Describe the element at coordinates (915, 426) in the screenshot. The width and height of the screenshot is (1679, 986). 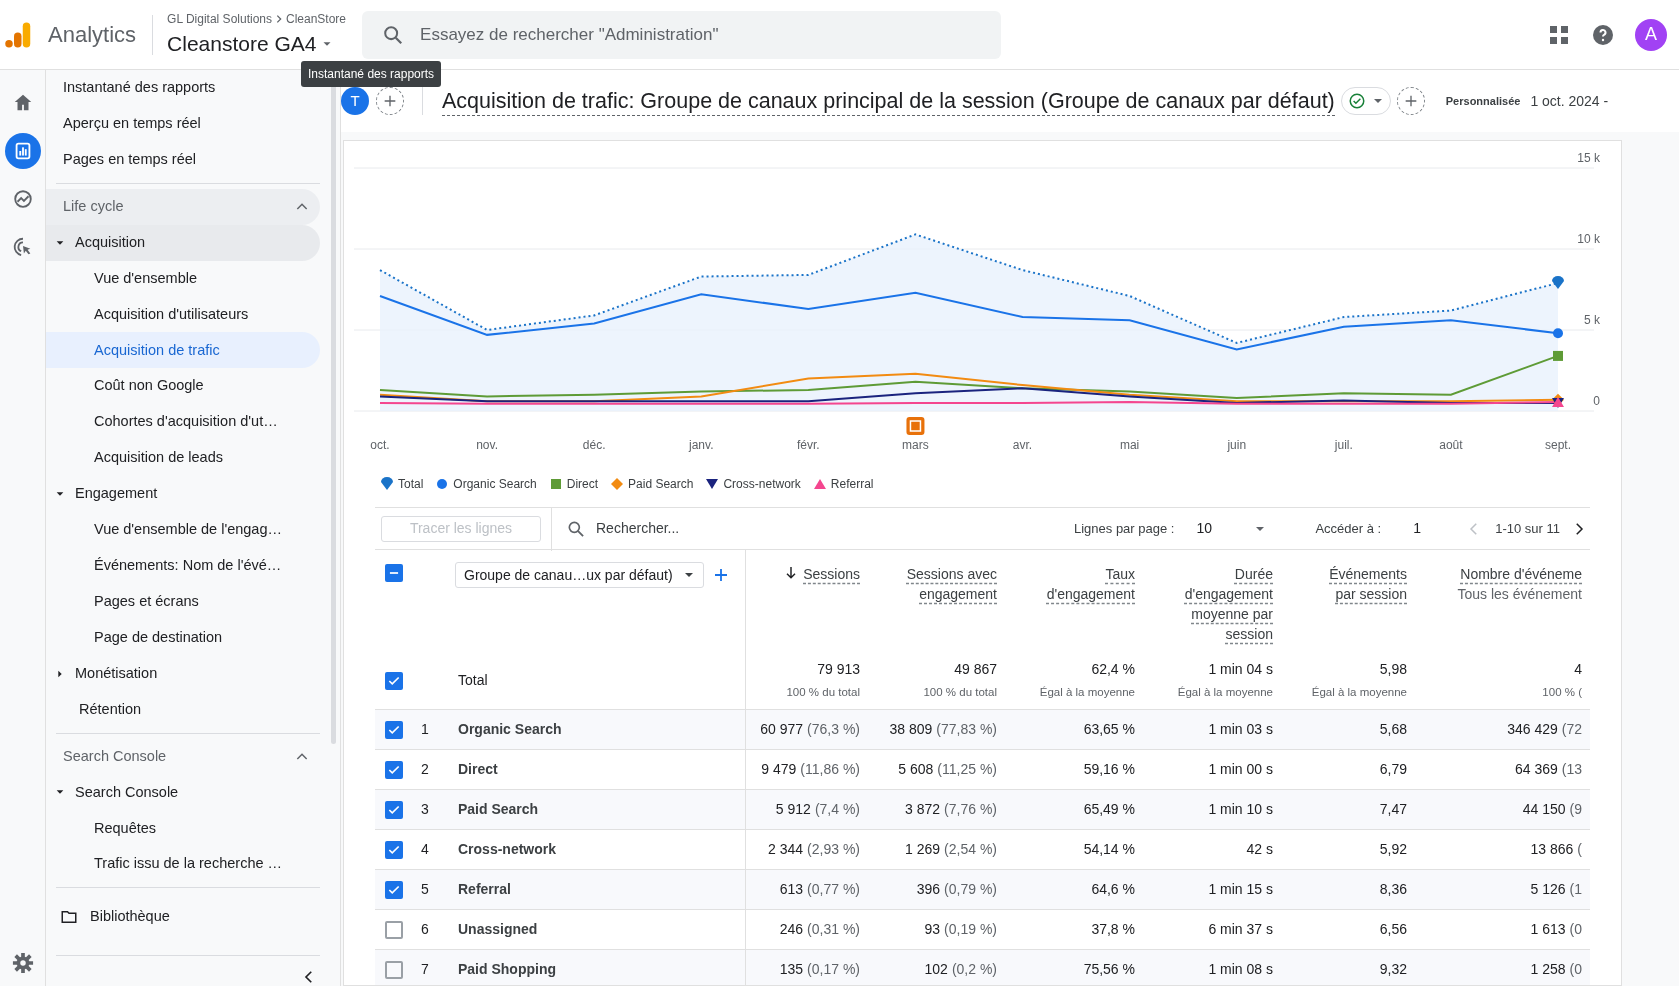
I see `annotation-icon` at that location.